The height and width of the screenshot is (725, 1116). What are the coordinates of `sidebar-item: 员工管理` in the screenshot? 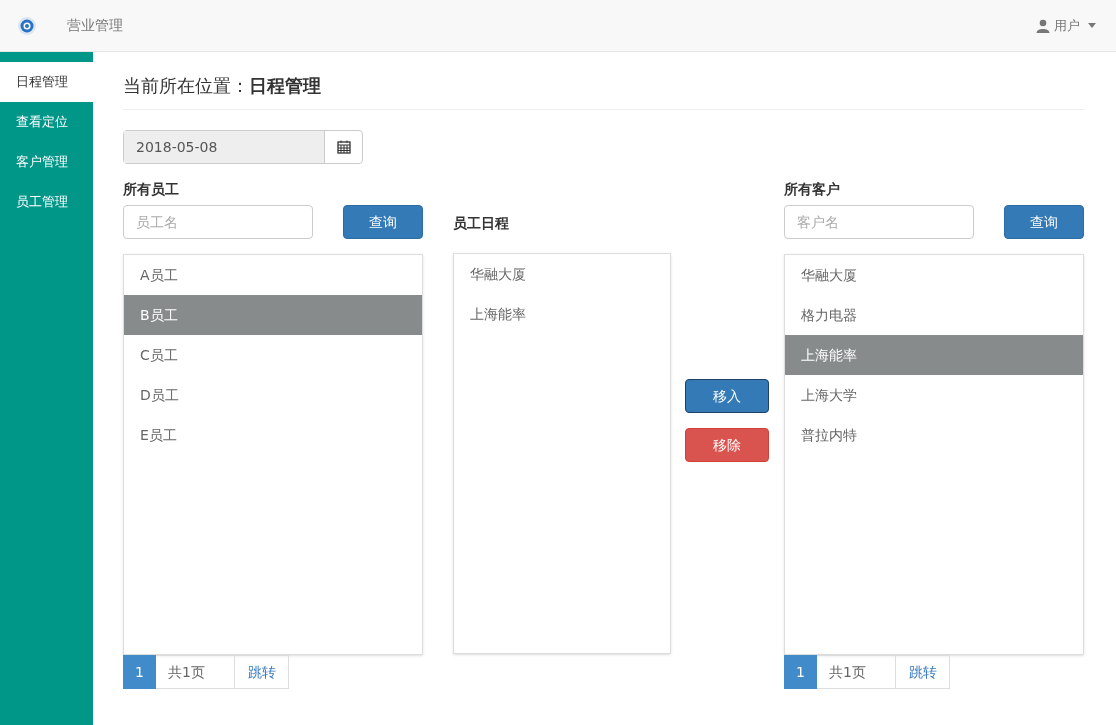 It's located at (46, 202).